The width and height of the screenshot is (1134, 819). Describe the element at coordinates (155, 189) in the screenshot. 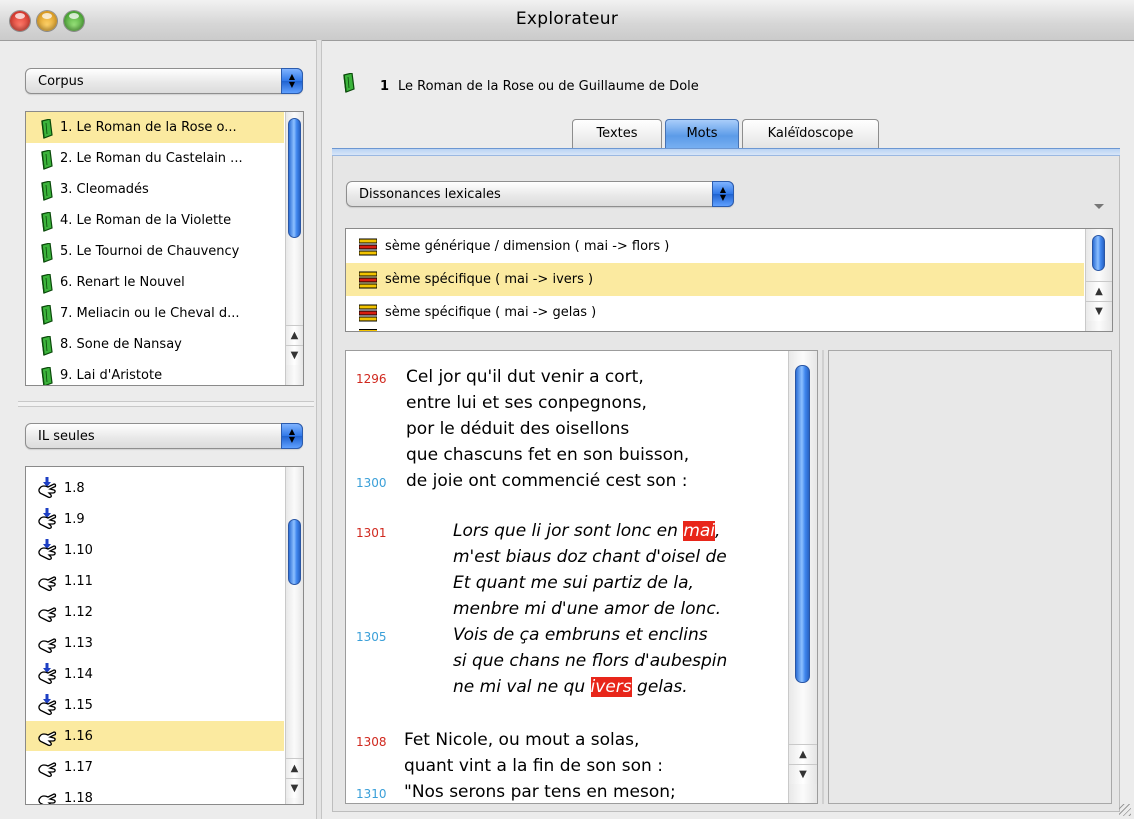

I see `corpus-list-item: 3. Cleomadés` at that location.